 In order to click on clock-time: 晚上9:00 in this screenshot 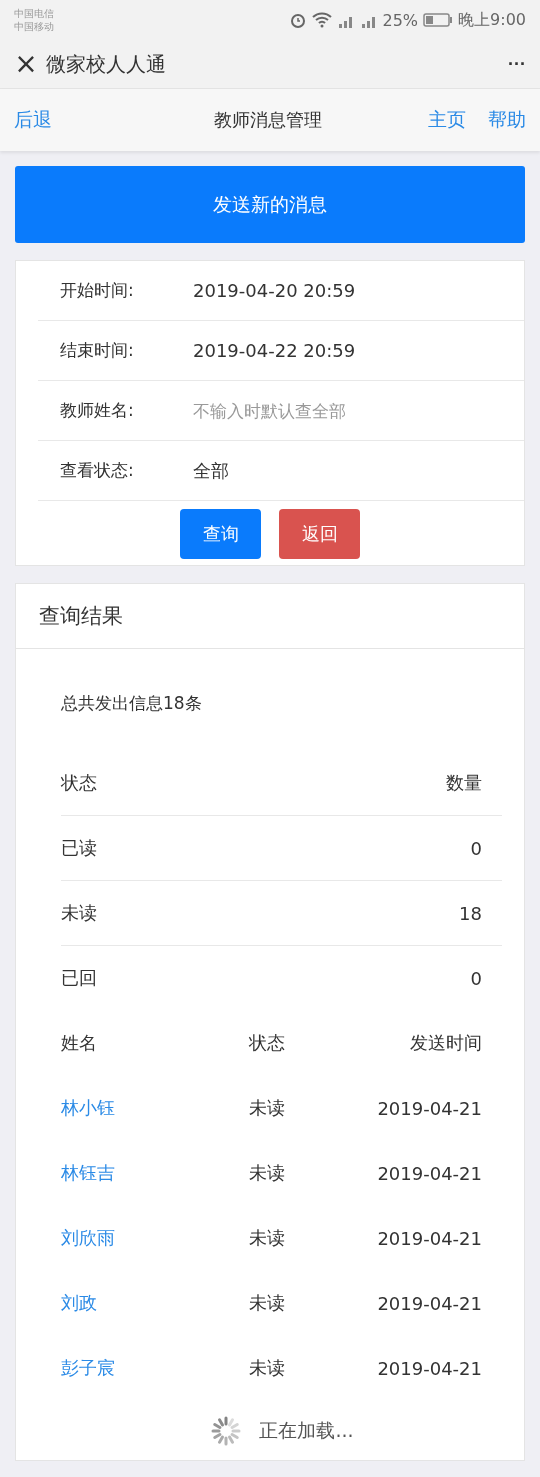, I will do `click(492, 20)`.